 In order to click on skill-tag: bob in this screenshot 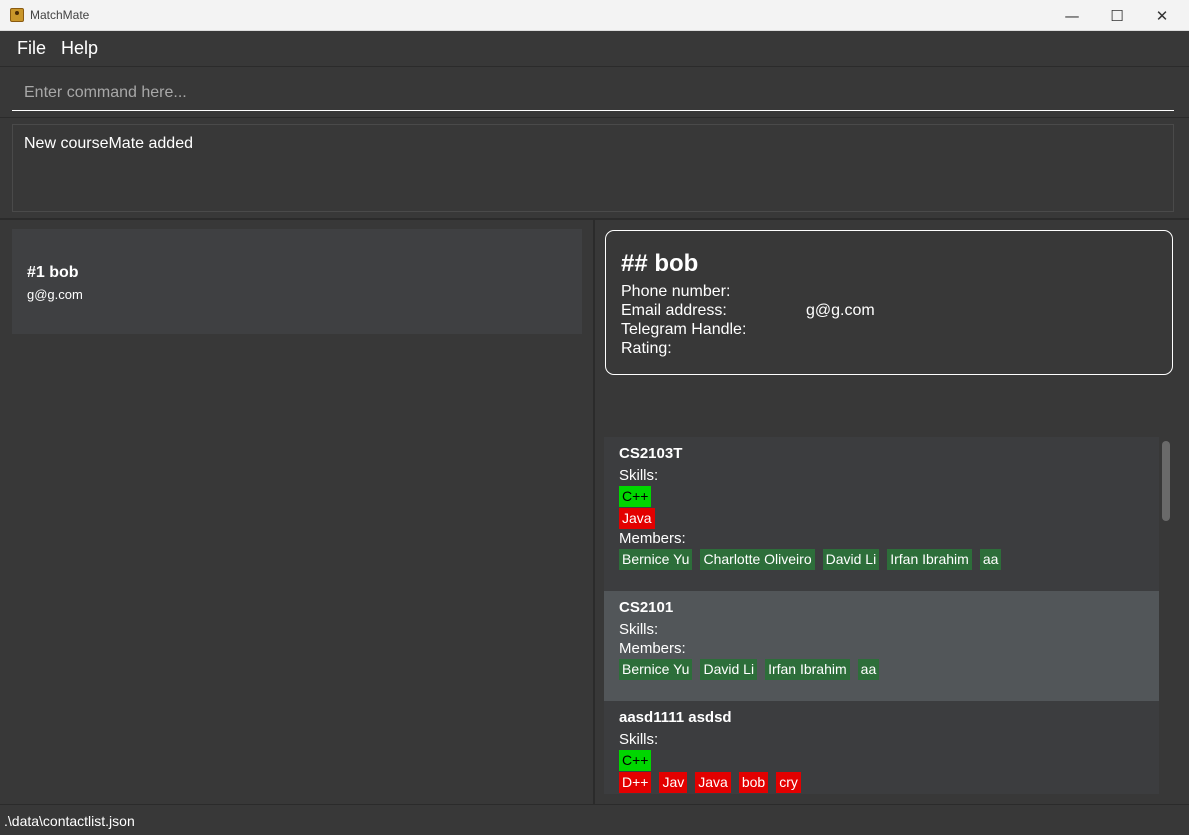, I will do `click(753, 782)`.